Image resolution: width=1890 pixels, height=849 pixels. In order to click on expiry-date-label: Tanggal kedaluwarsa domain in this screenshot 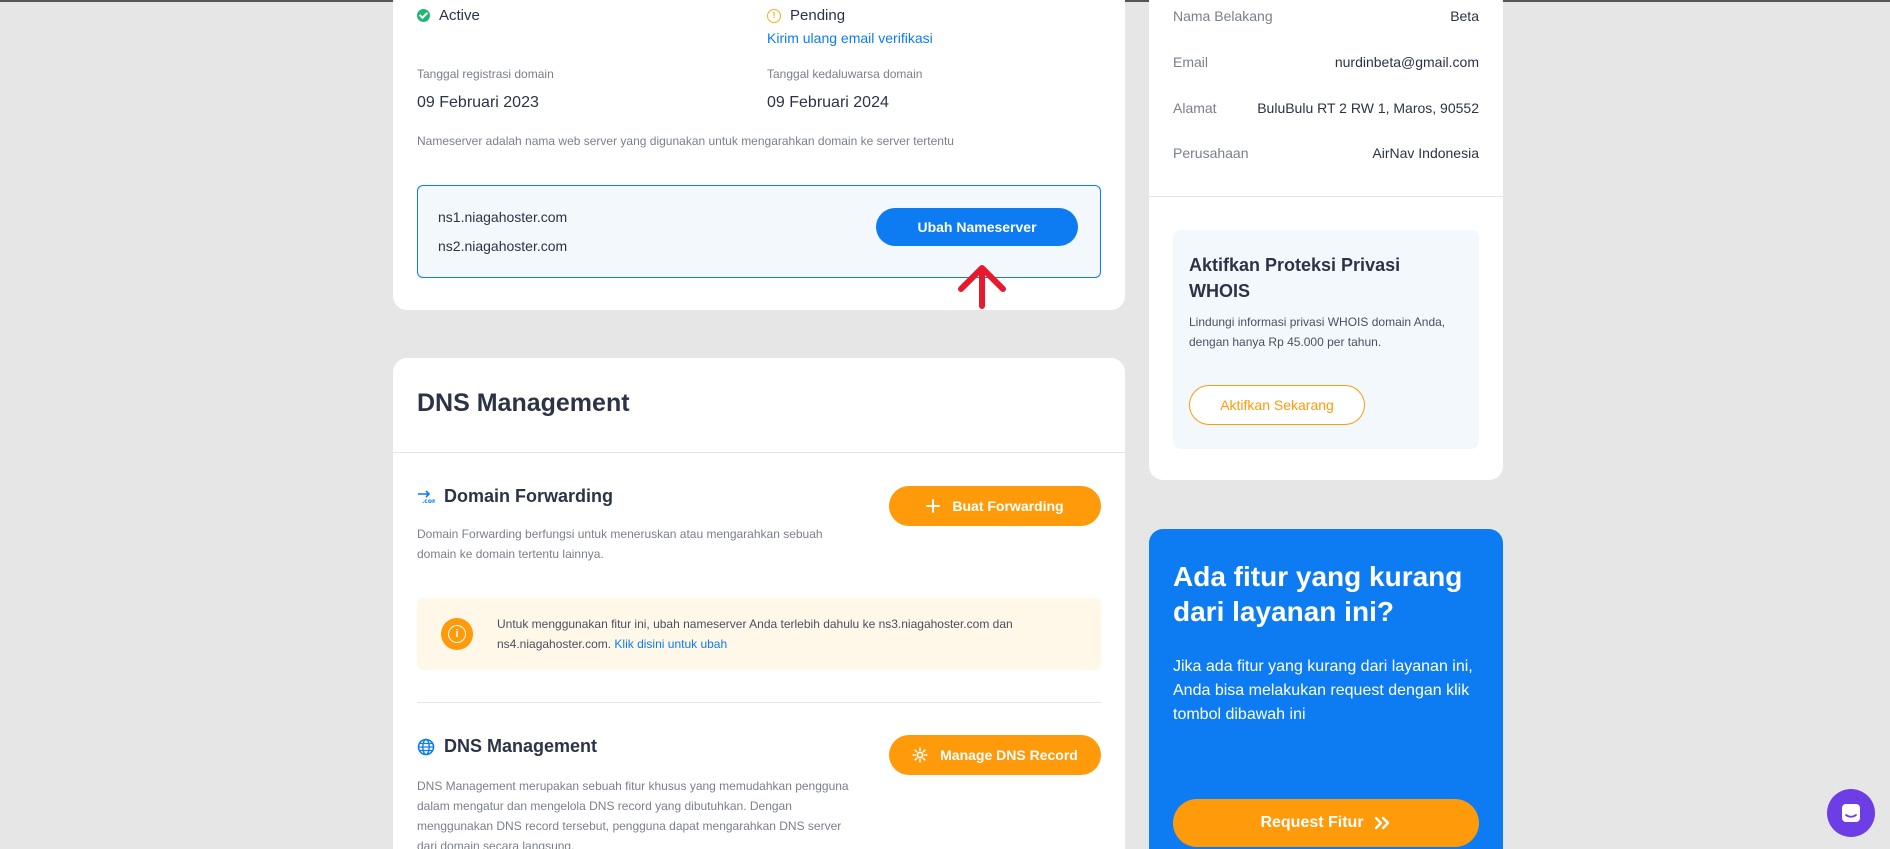, I will do `click(845, 74)`.